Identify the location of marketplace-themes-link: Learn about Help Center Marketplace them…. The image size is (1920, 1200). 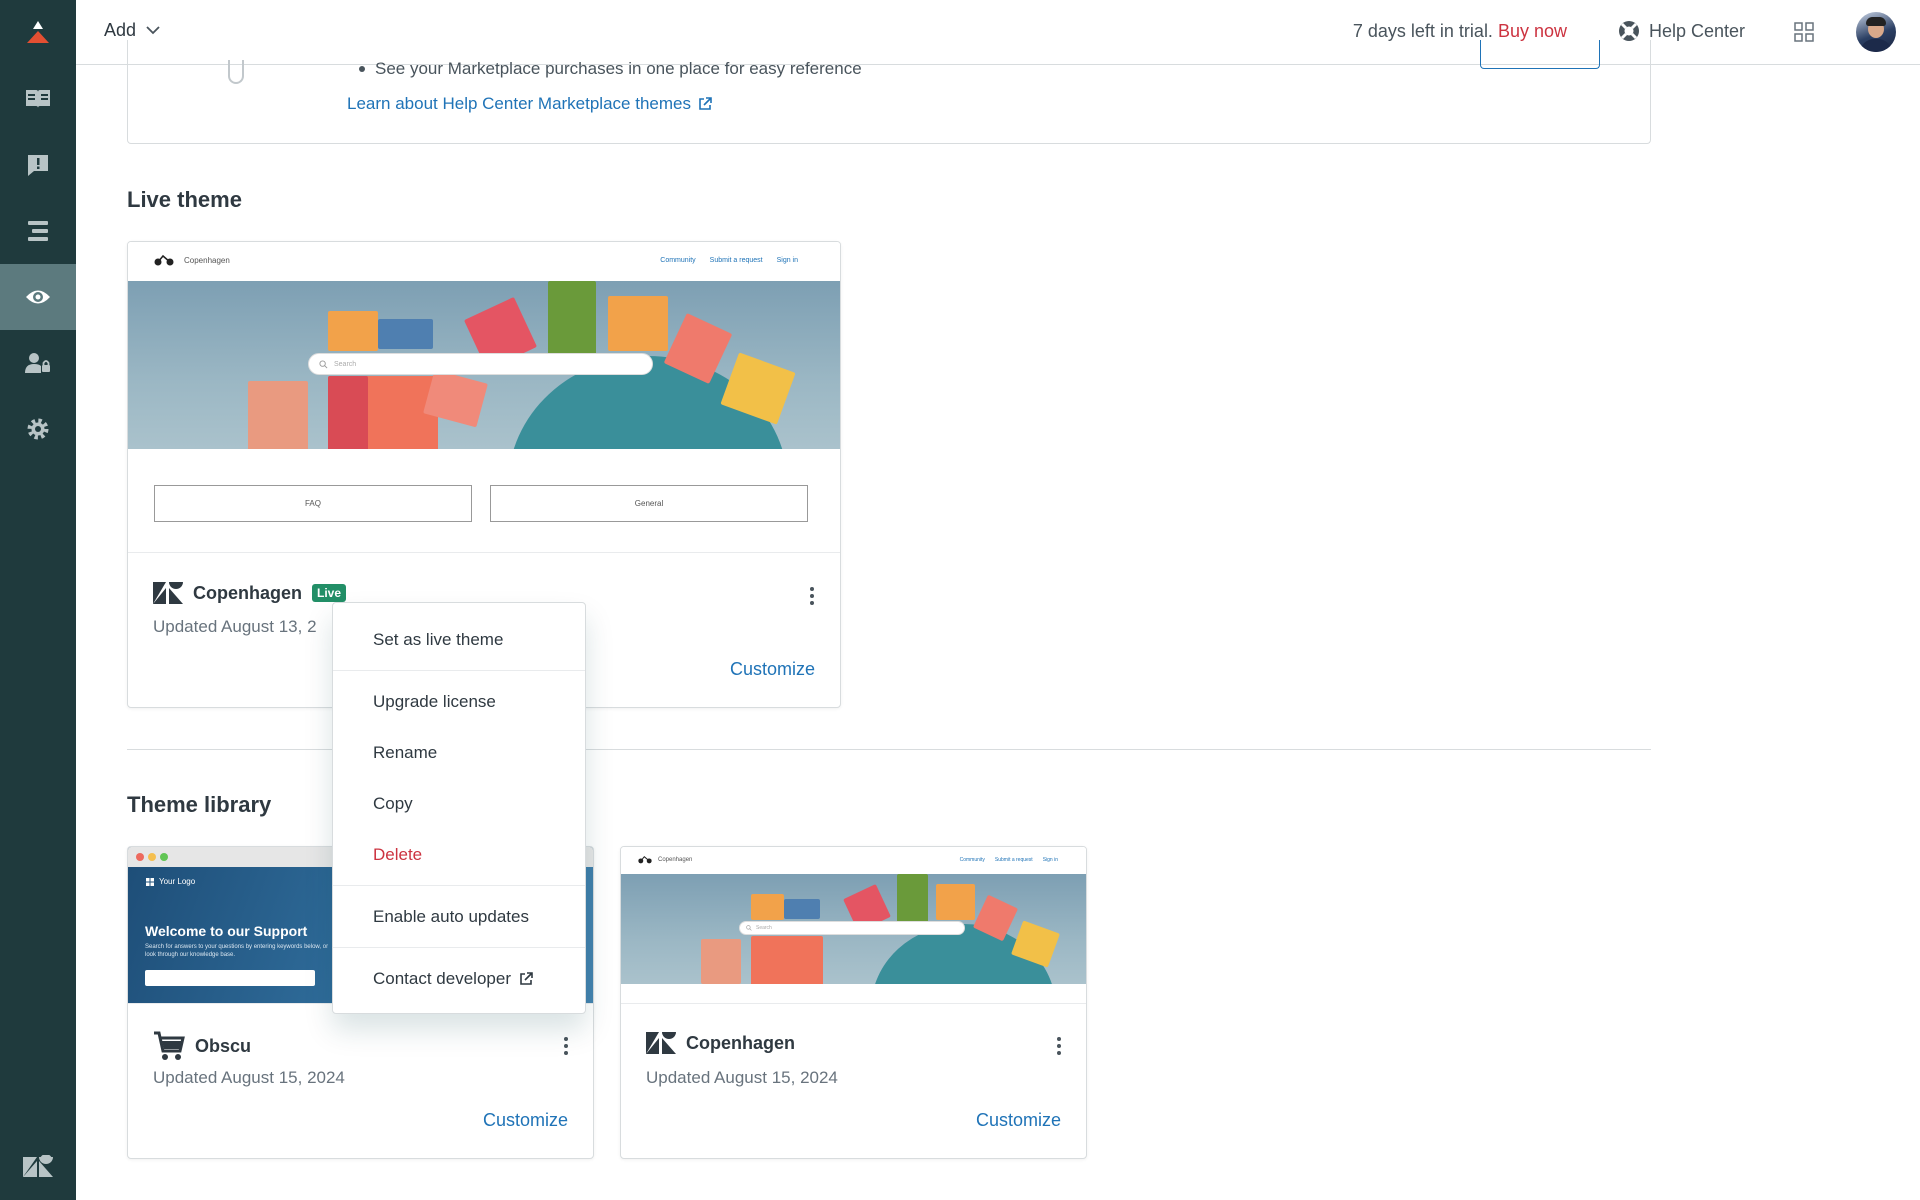
(529, 104).